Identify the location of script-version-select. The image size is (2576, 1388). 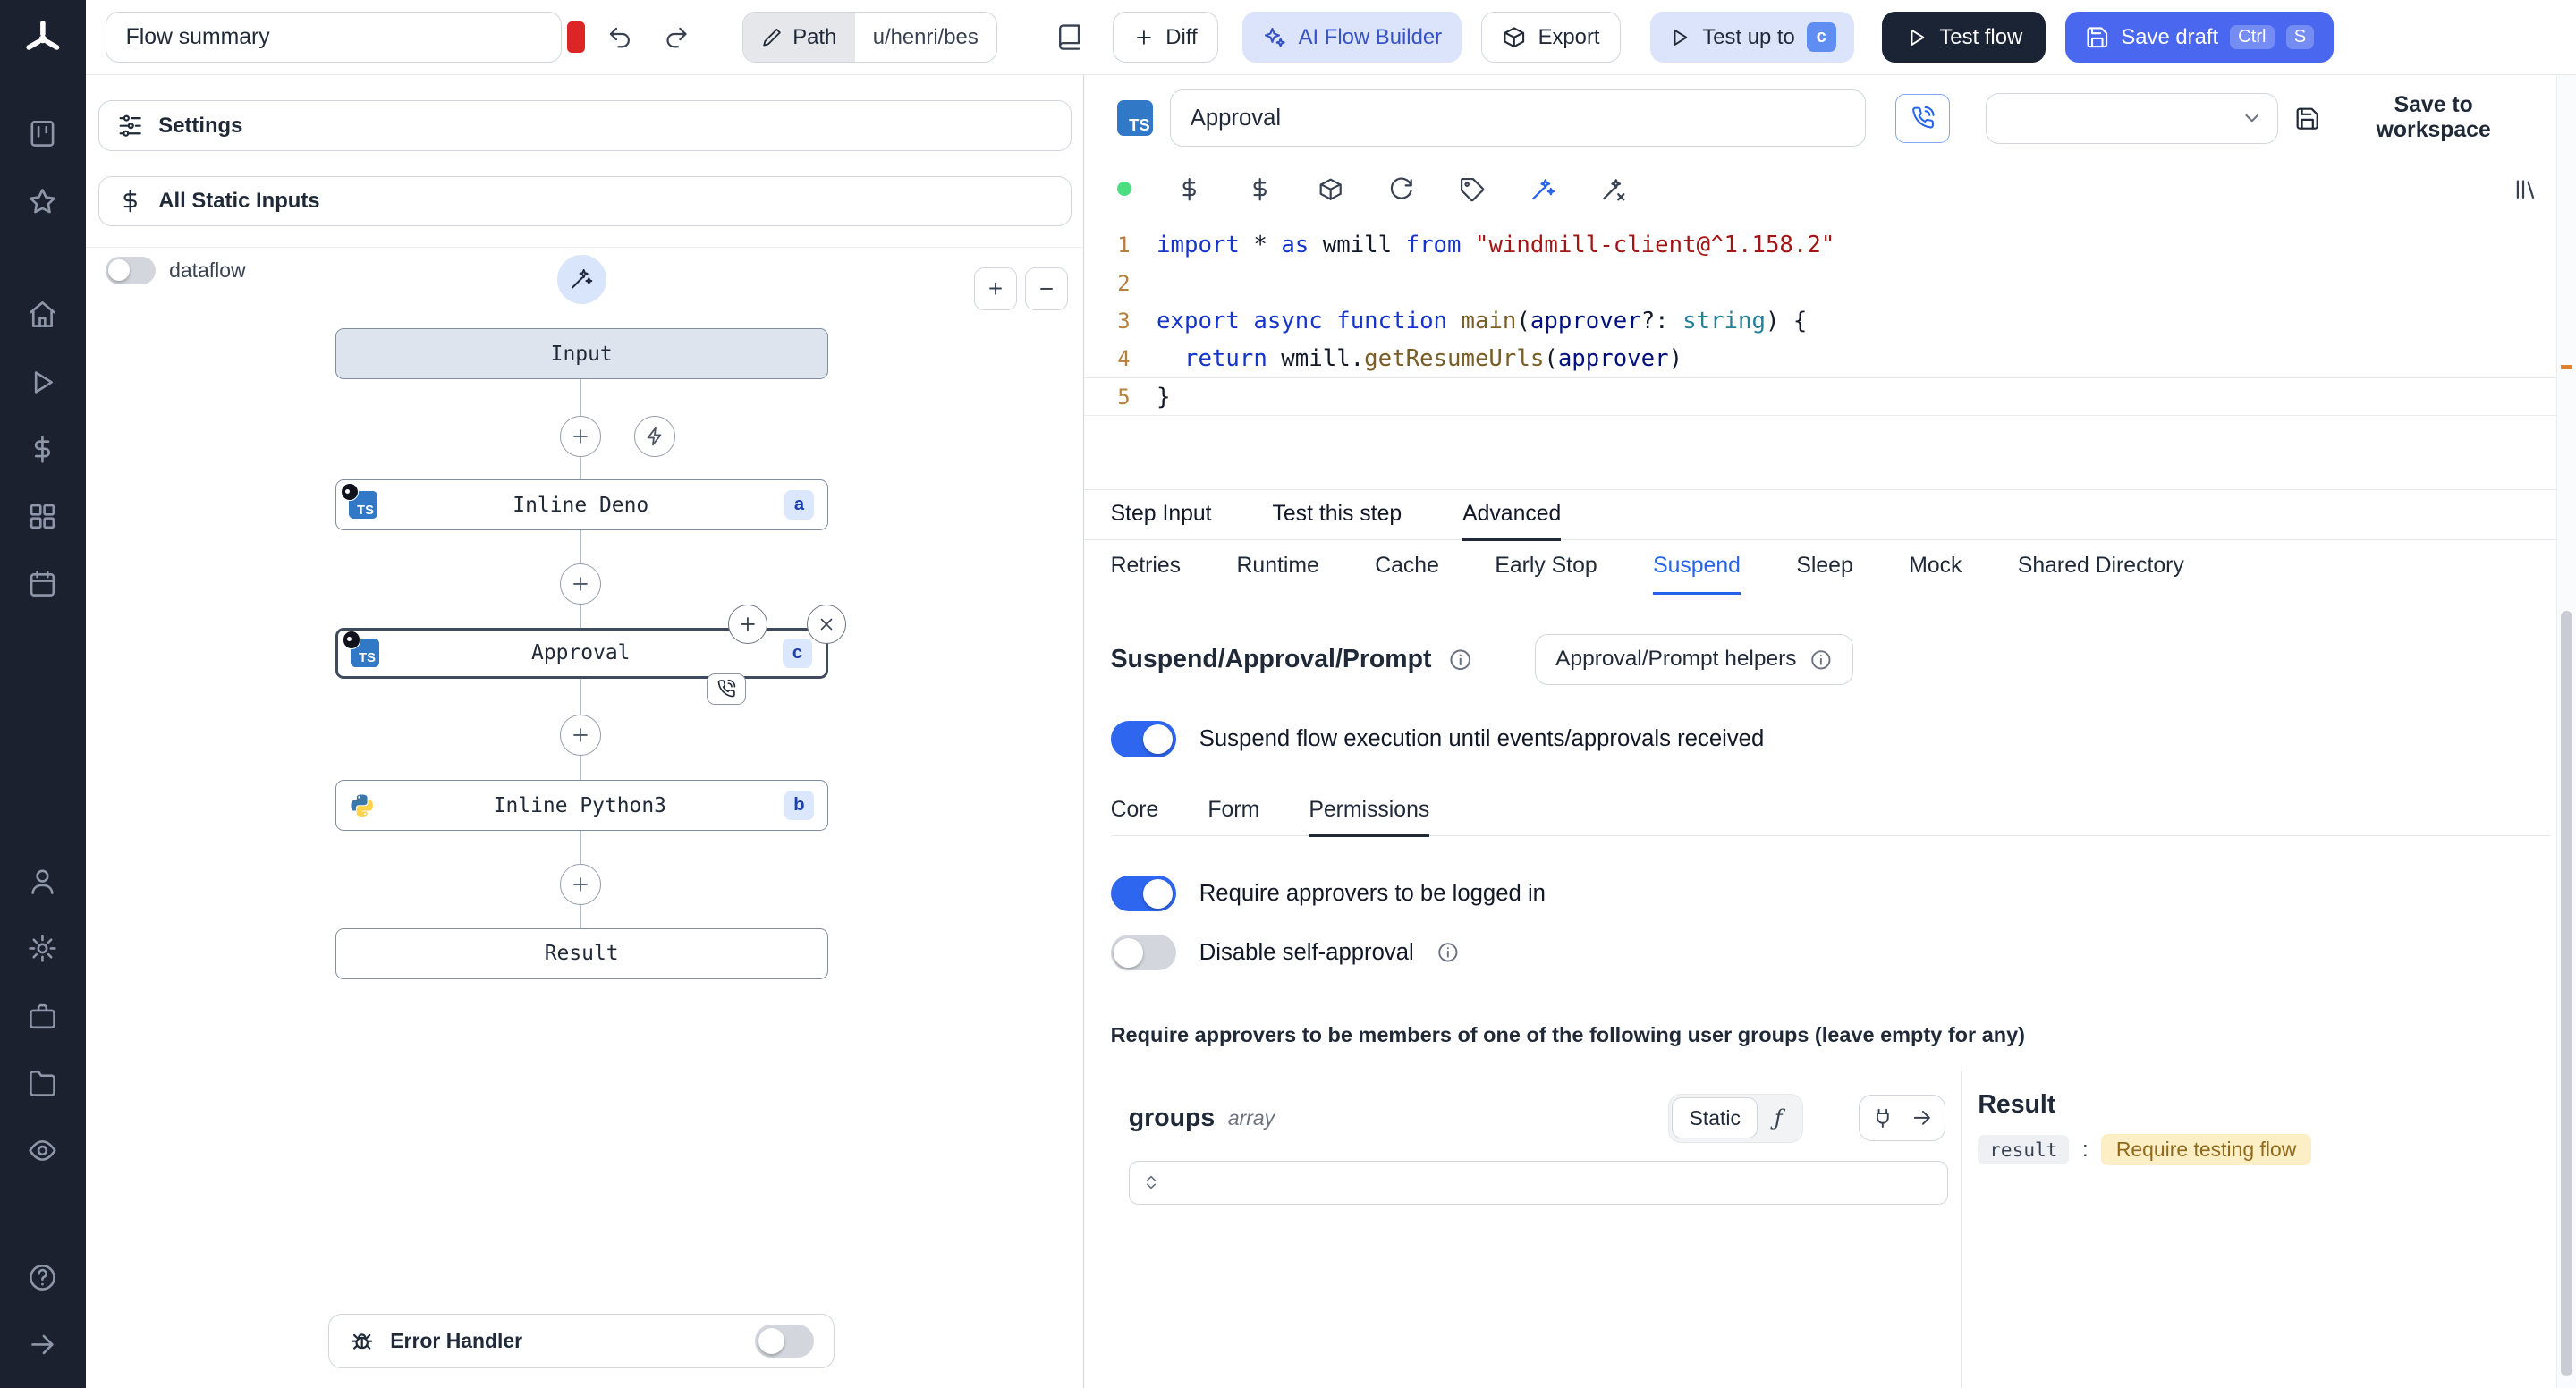
(2132, 118).